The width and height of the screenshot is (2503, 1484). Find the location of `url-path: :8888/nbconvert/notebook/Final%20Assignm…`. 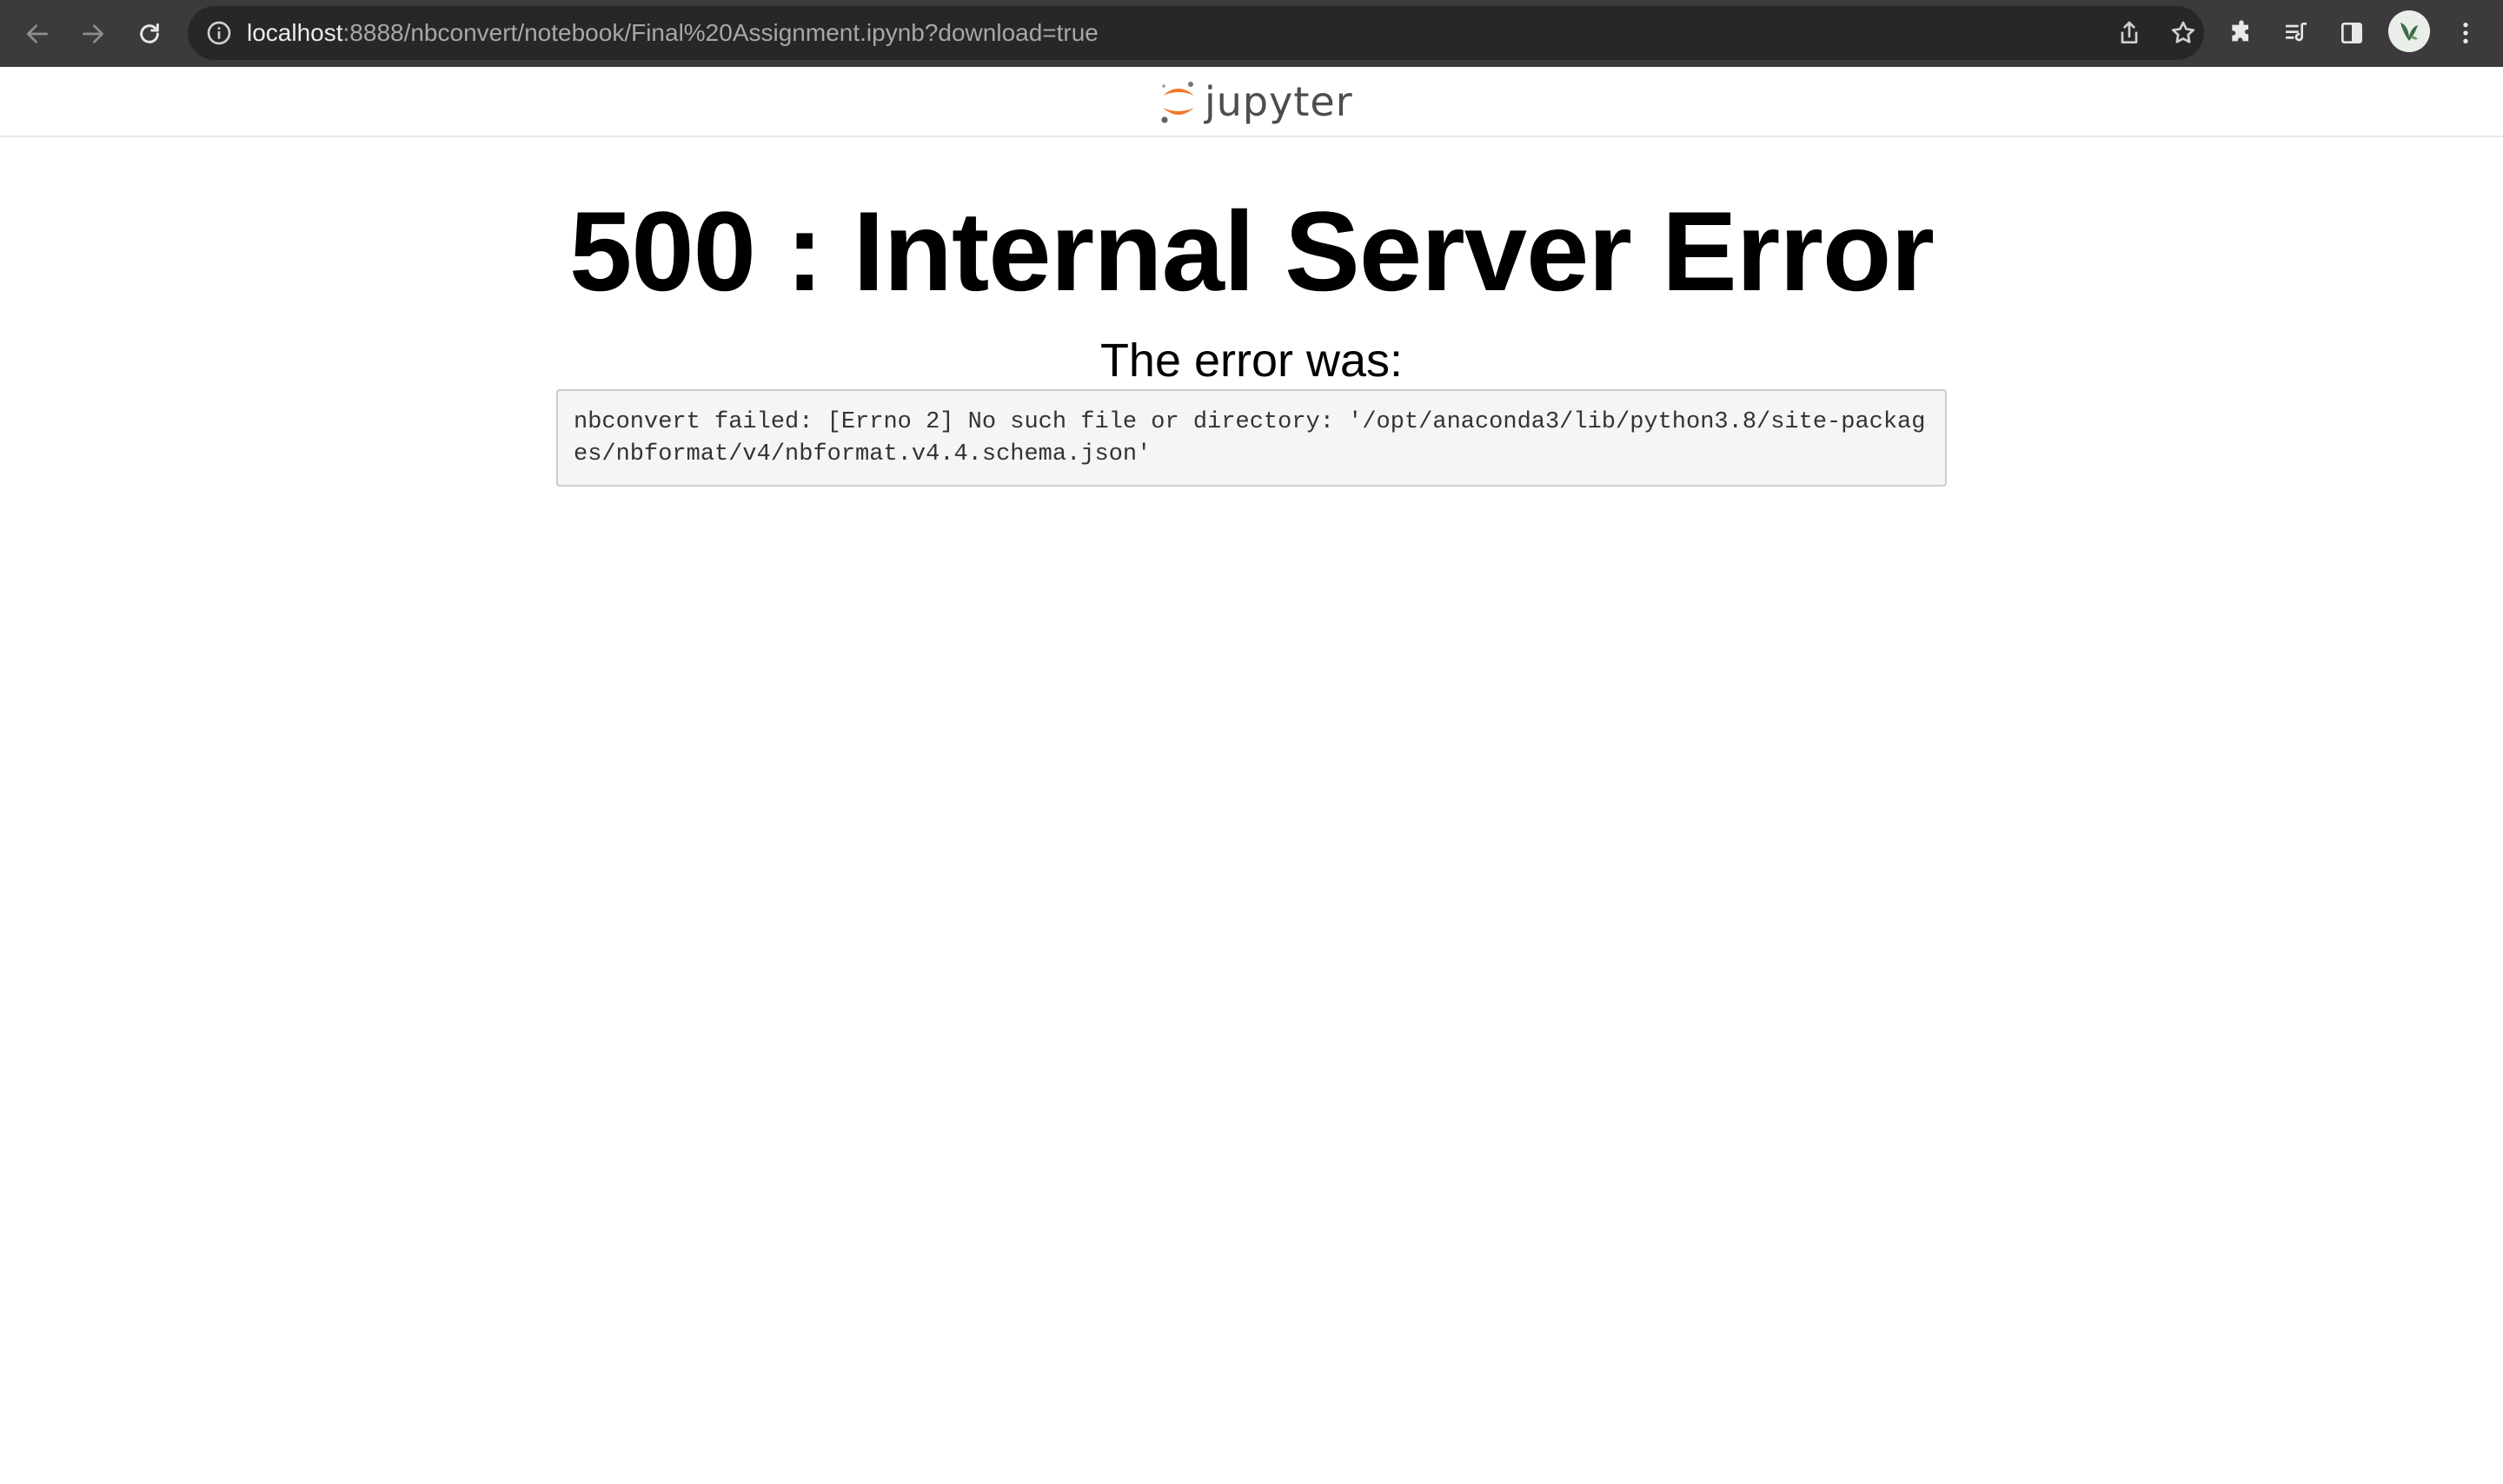

url-path: :8888/nbconvert/notebook/Final%20Assignm… is located at coordinates (720, 32).